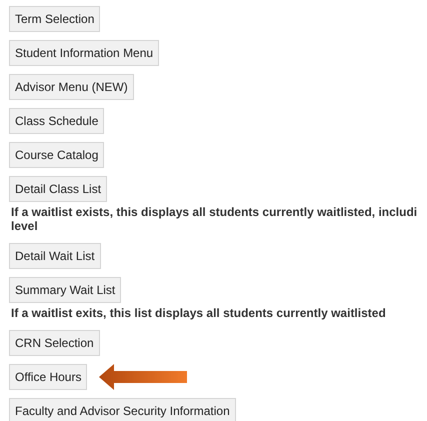 This screenshot has width=427, height=421. Describe the element at coordinates (56, 155) in the screenshot. I see `menu-button: Course Catalog` at that location.